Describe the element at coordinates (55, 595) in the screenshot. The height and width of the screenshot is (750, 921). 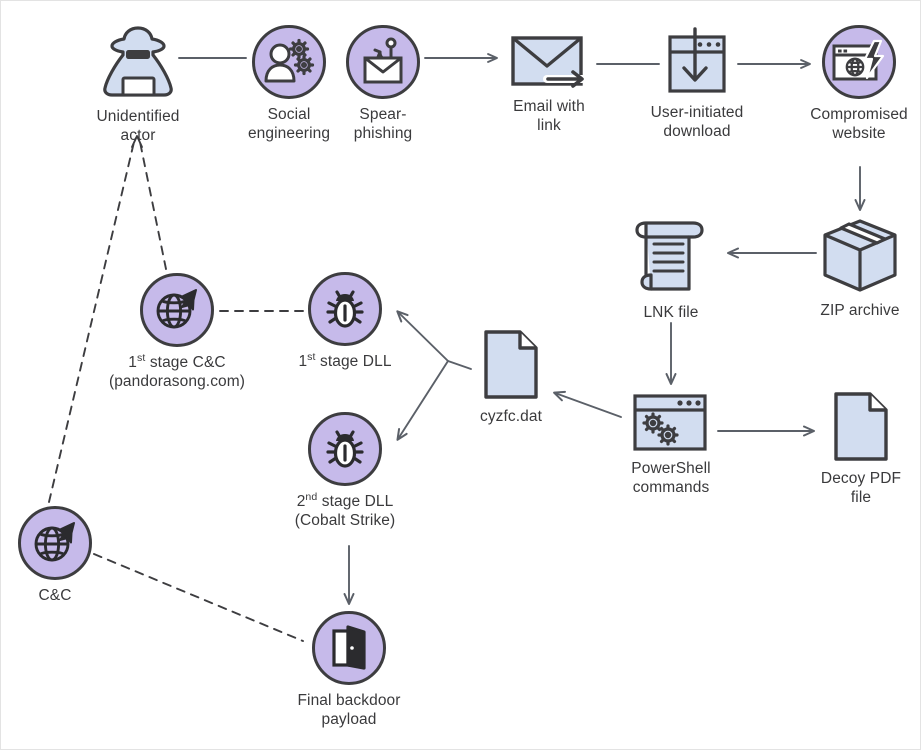
I see `node-label-command-and-control: C&C` at that location.